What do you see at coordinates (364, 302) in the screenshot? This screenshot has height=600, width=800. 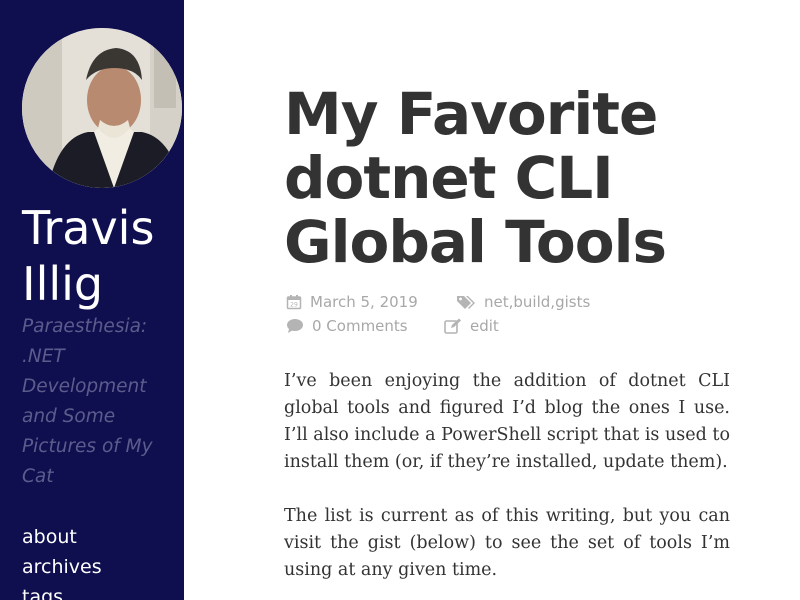 I see `post-date-text: March 5, 2019` at bounding box center [364, 302].